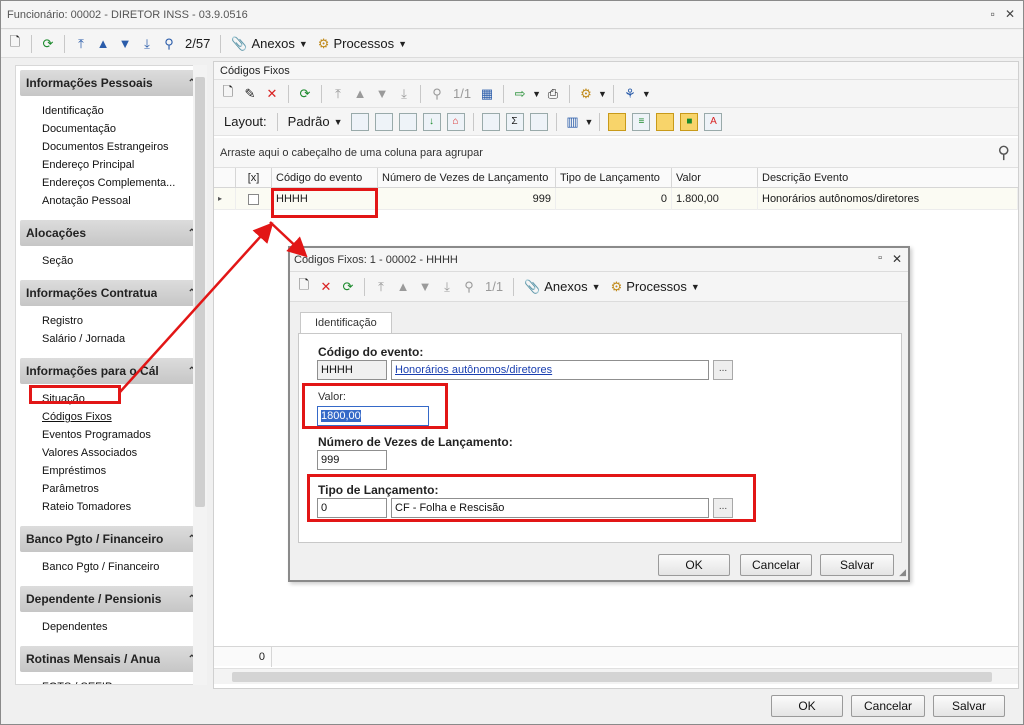  I want to click on anexos-menu: 📎 Anexos ▼, so click(269, 44).